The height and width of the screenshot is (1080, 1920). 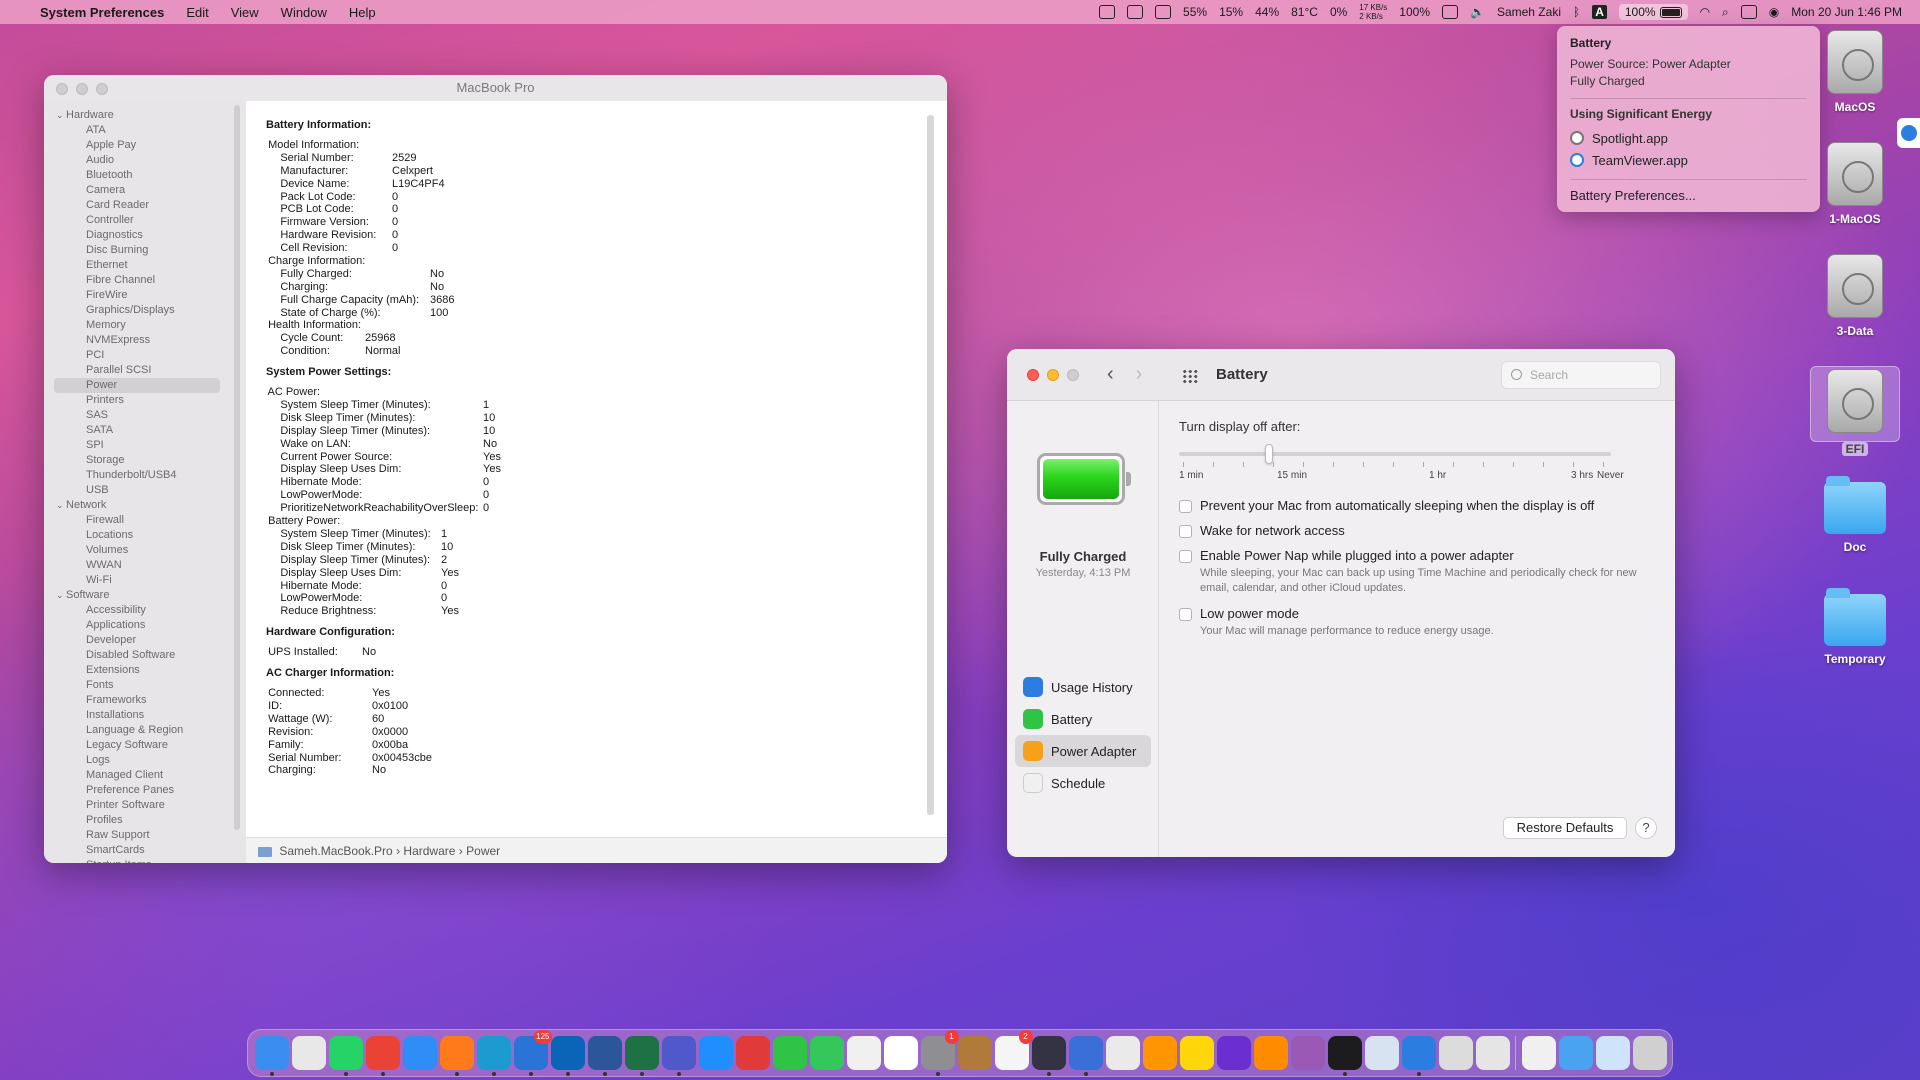 I want to click on activity-icon, so click(x=1450, y=12).